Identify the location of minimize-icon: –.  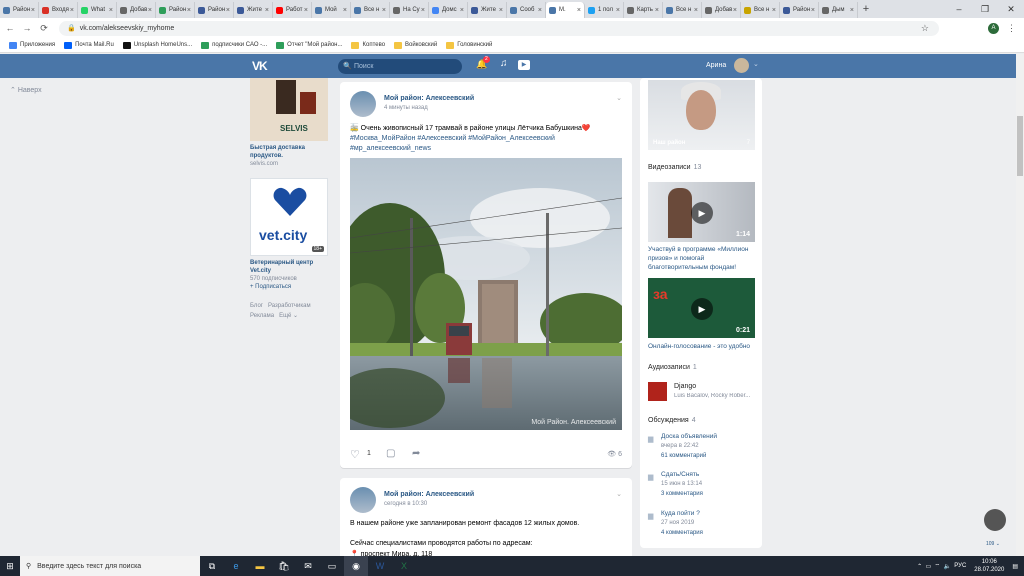
(959, 9).